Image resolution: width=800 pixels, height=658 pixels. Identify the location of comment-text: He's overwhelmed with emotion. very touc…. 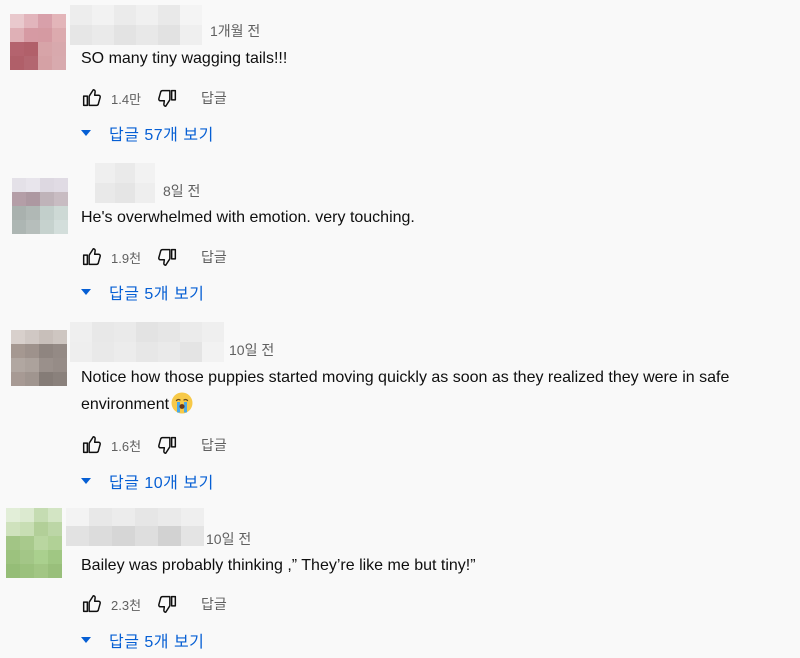
(248, 217).